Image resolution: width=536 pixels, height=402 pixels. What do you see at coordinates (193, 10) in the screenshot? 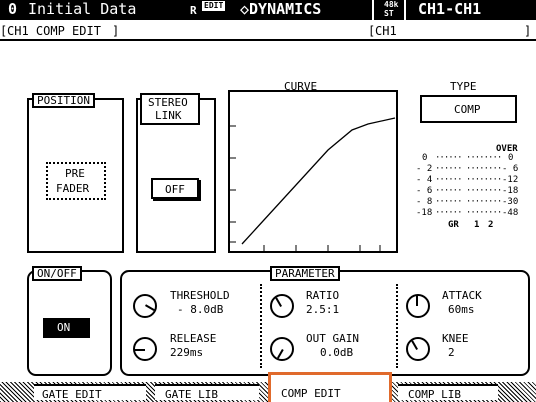
I see `edit-prefix: R` at bounding box center [193, 10].